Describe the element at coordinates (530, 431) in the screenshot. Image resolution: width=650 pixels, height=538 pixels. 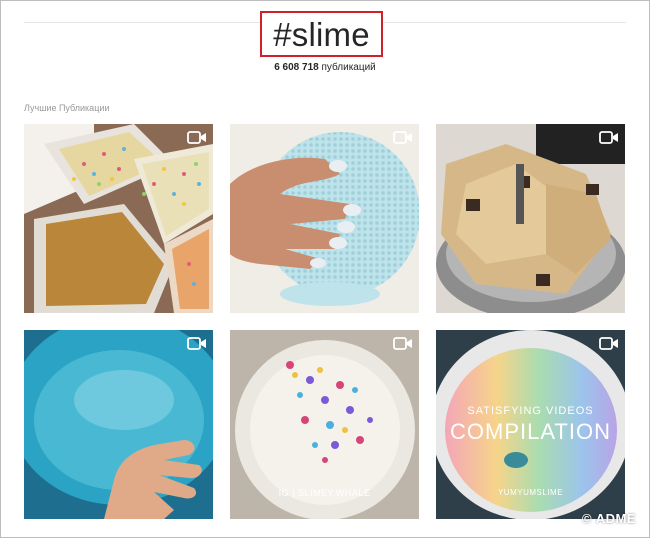
I see `post-caption-main: COMPILATION` at that location.